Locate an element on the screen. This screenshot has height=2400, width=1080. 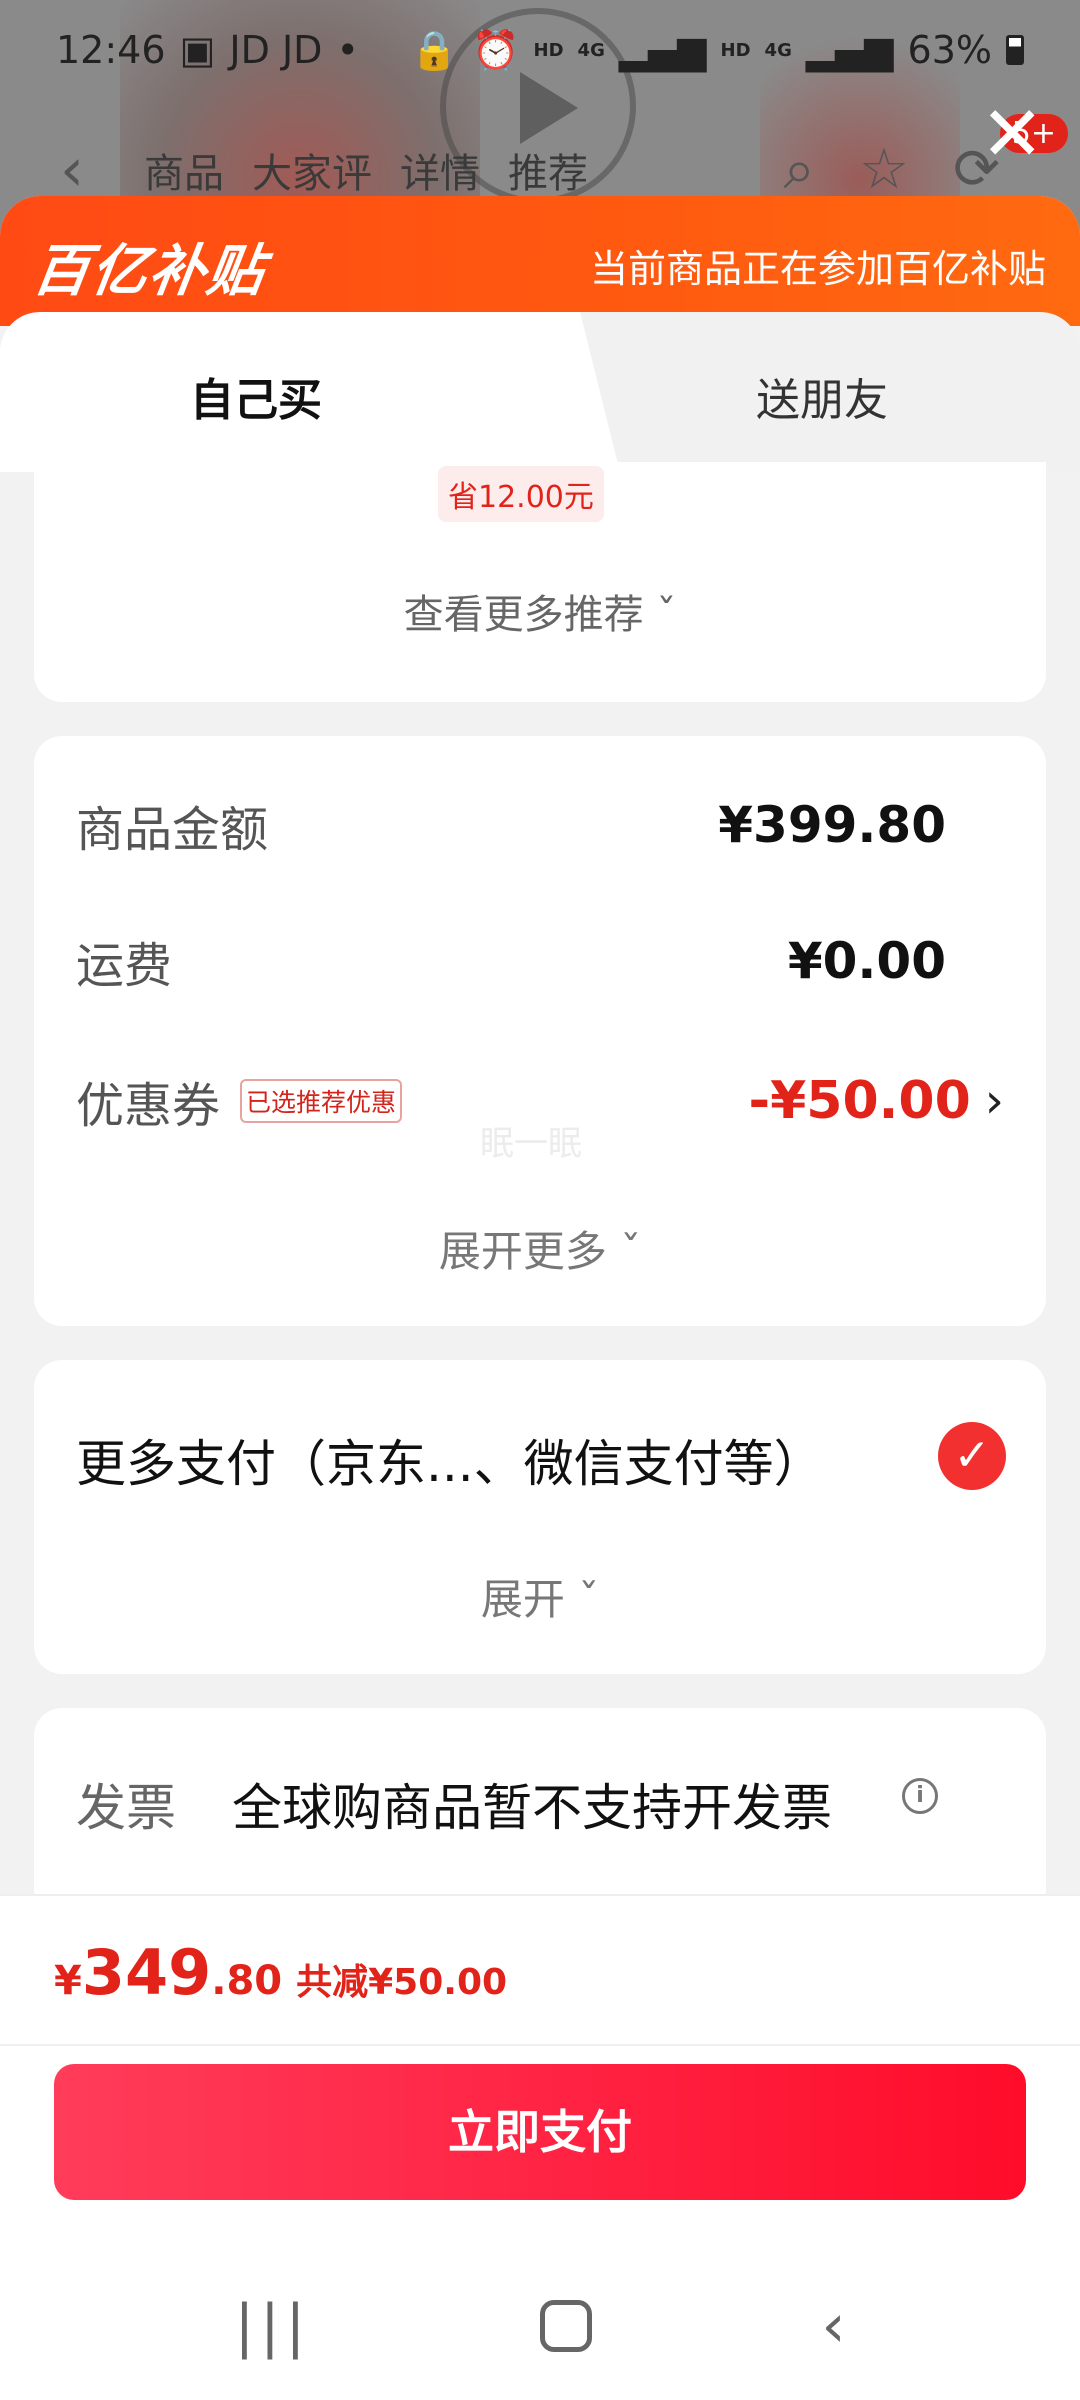
tab-send-friend: 送朋友 is located at coordinates (810, 392).